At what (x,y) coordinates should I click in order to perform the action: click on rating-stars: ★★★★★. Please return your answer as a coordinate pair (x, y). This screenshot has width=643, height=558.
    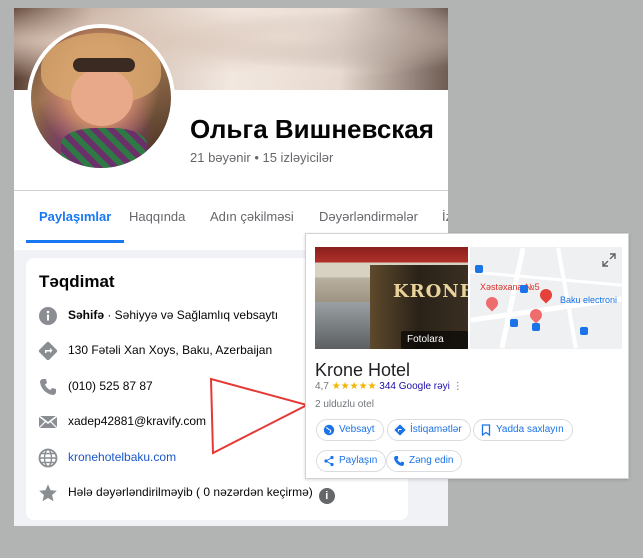
    Looking at the image, I should click on (354, 386).